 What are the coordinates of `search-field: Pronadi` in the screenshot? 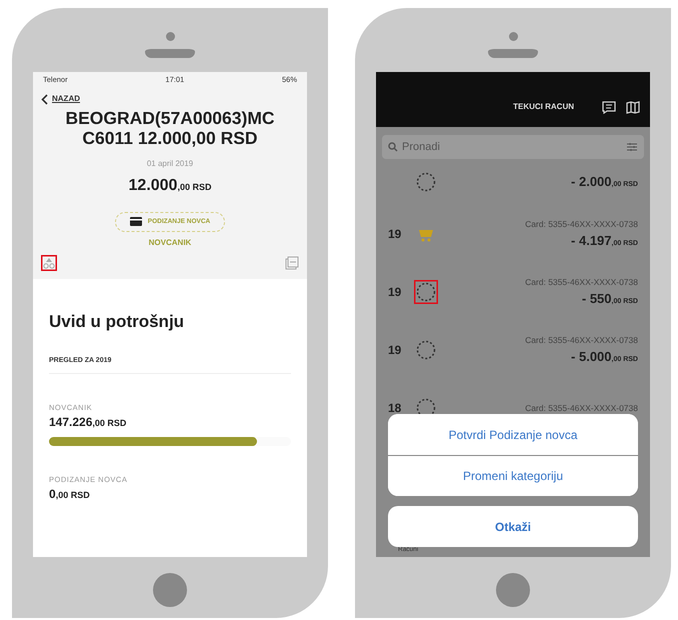 It's located at (513, 147).